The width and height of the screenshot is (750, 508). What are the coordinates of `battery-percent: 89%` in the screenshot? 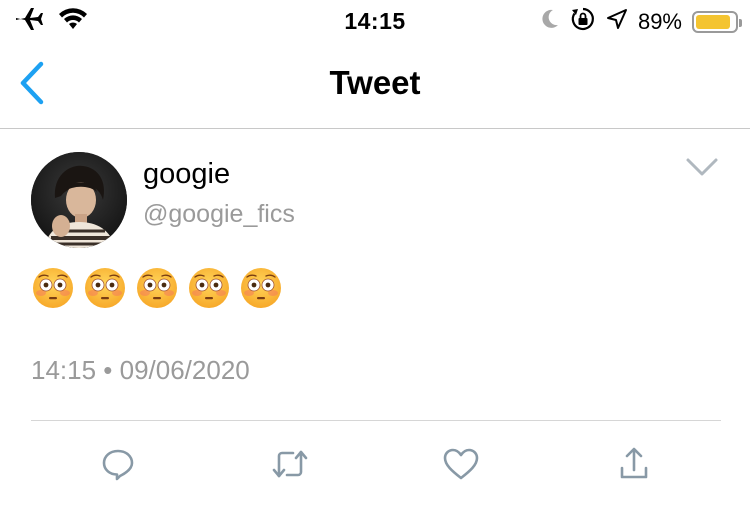 It's located at (659, 21).